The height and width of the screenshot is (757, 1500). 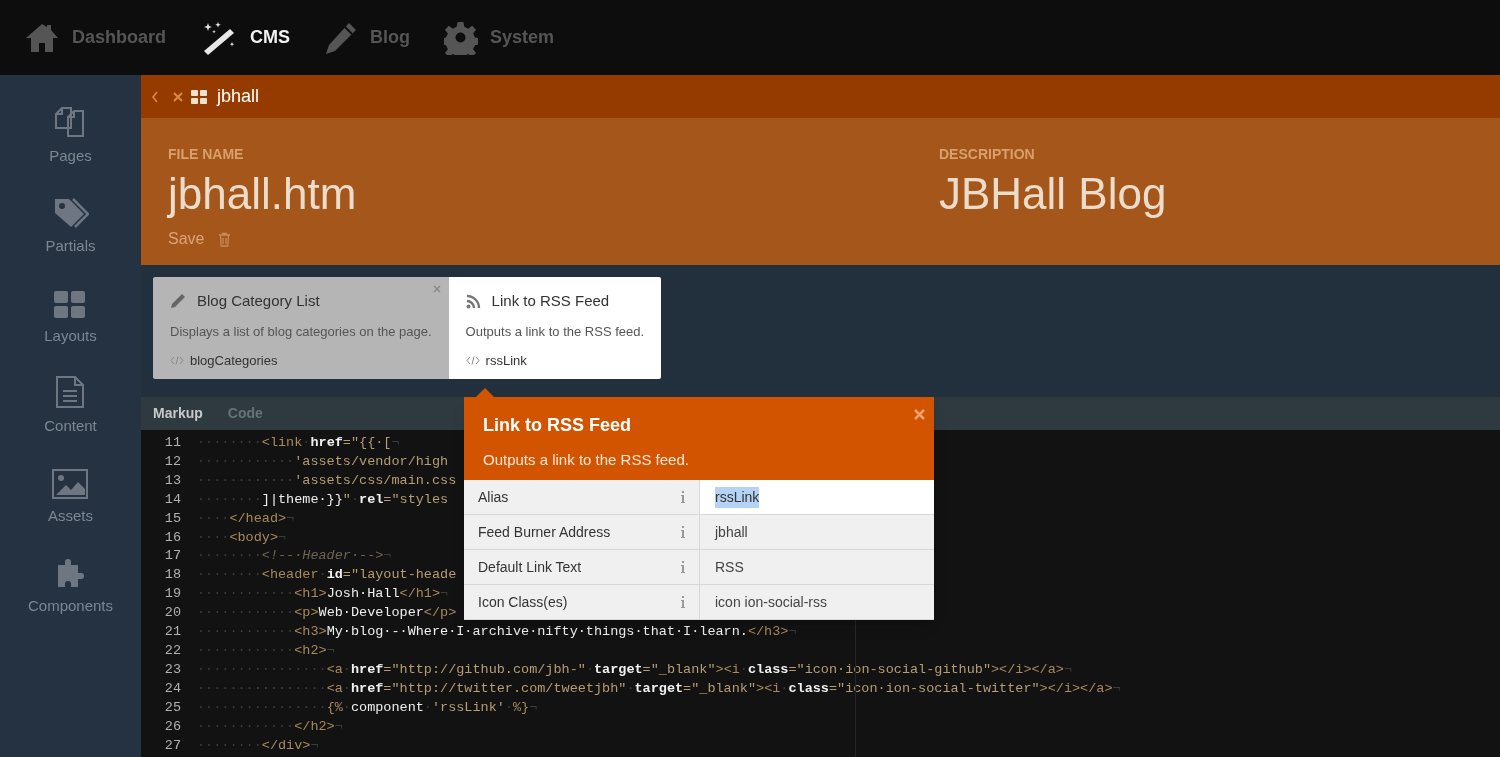 What do you see at coordinates (323, 499) in the screenshot?
I see `code-line: ········]|theme·}}"·rel="styles` at bounding box center [323, 499].